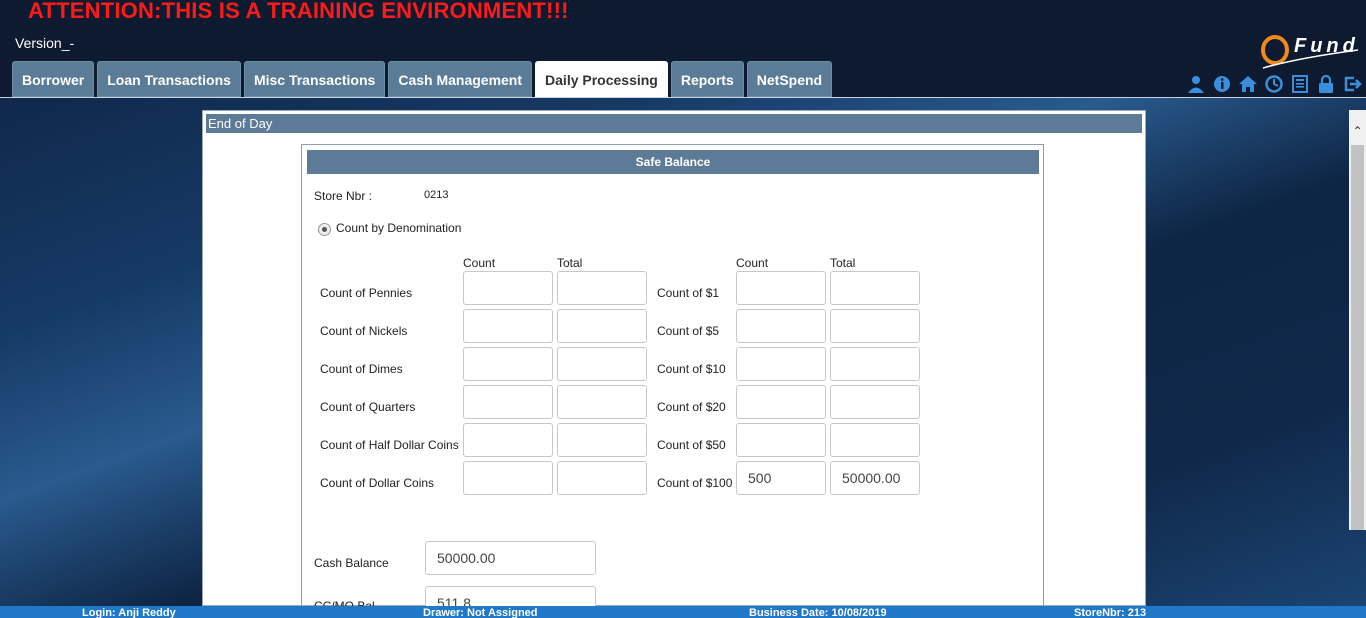 This screenshot has width=1366, height=618. I want to click on ones-count-input, so click(781, 288).